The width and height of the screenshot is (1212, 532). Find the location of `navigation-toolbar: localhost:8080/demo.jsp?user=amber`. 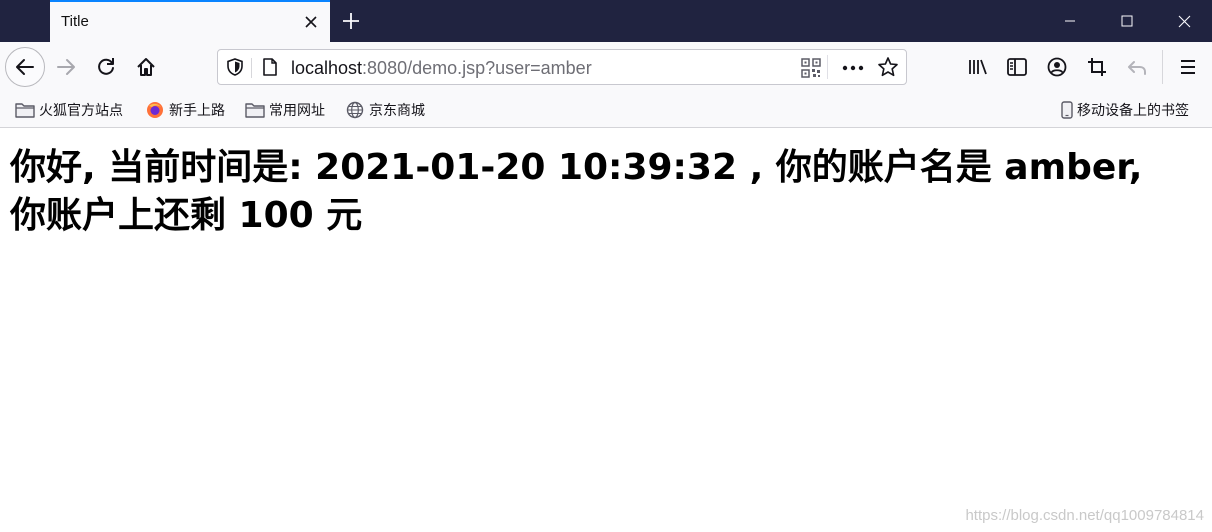

navigation-toolbar: localhost:8080/demo.jsp?user=amber is located at coordinates (606, 67).